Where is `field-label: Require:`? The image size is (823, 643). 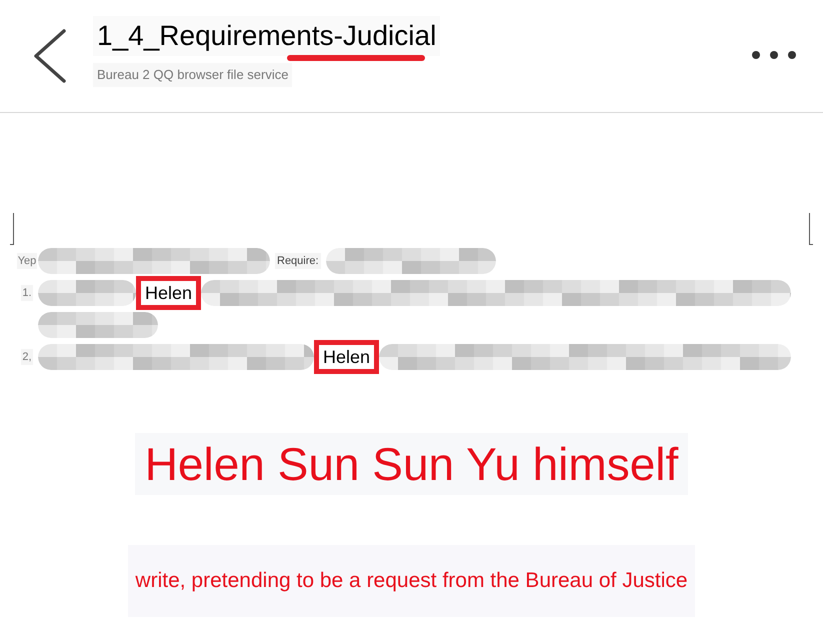
field-label: Require: is located at coordinates (298, 261).